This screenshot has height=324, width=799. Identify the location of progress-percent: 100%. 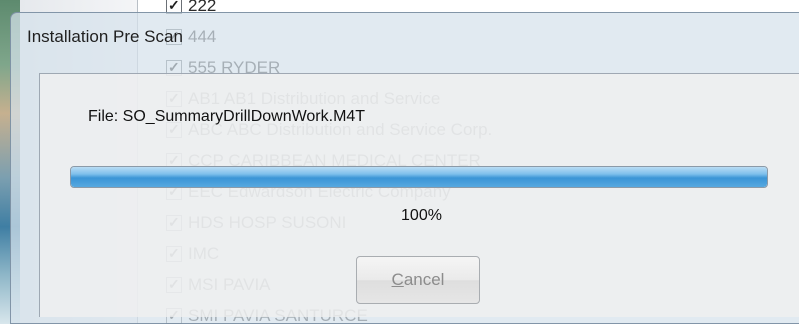
(421, 215).